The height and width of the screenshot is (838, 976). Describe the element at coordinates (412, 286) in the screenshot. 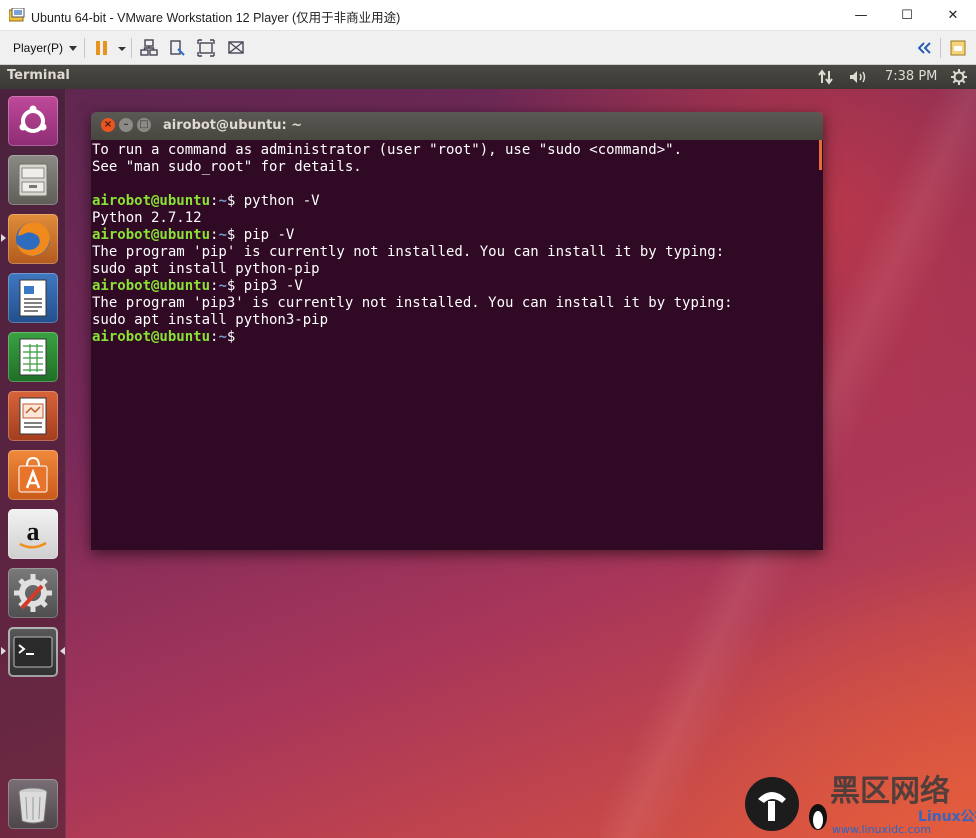

I see `terminal-prompt-line: airobot@ubuntu:~$ pip3 -V` at that location.